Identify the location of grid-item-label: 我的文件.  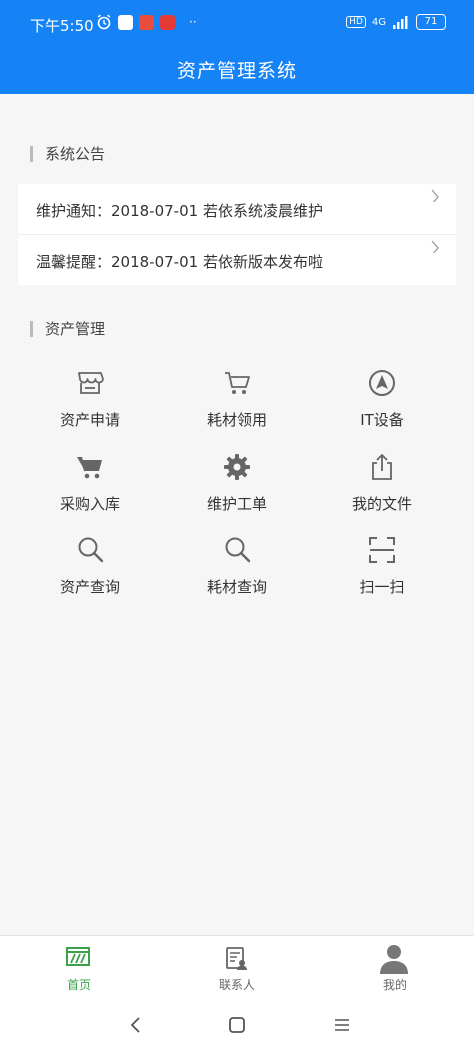
(381, 504).